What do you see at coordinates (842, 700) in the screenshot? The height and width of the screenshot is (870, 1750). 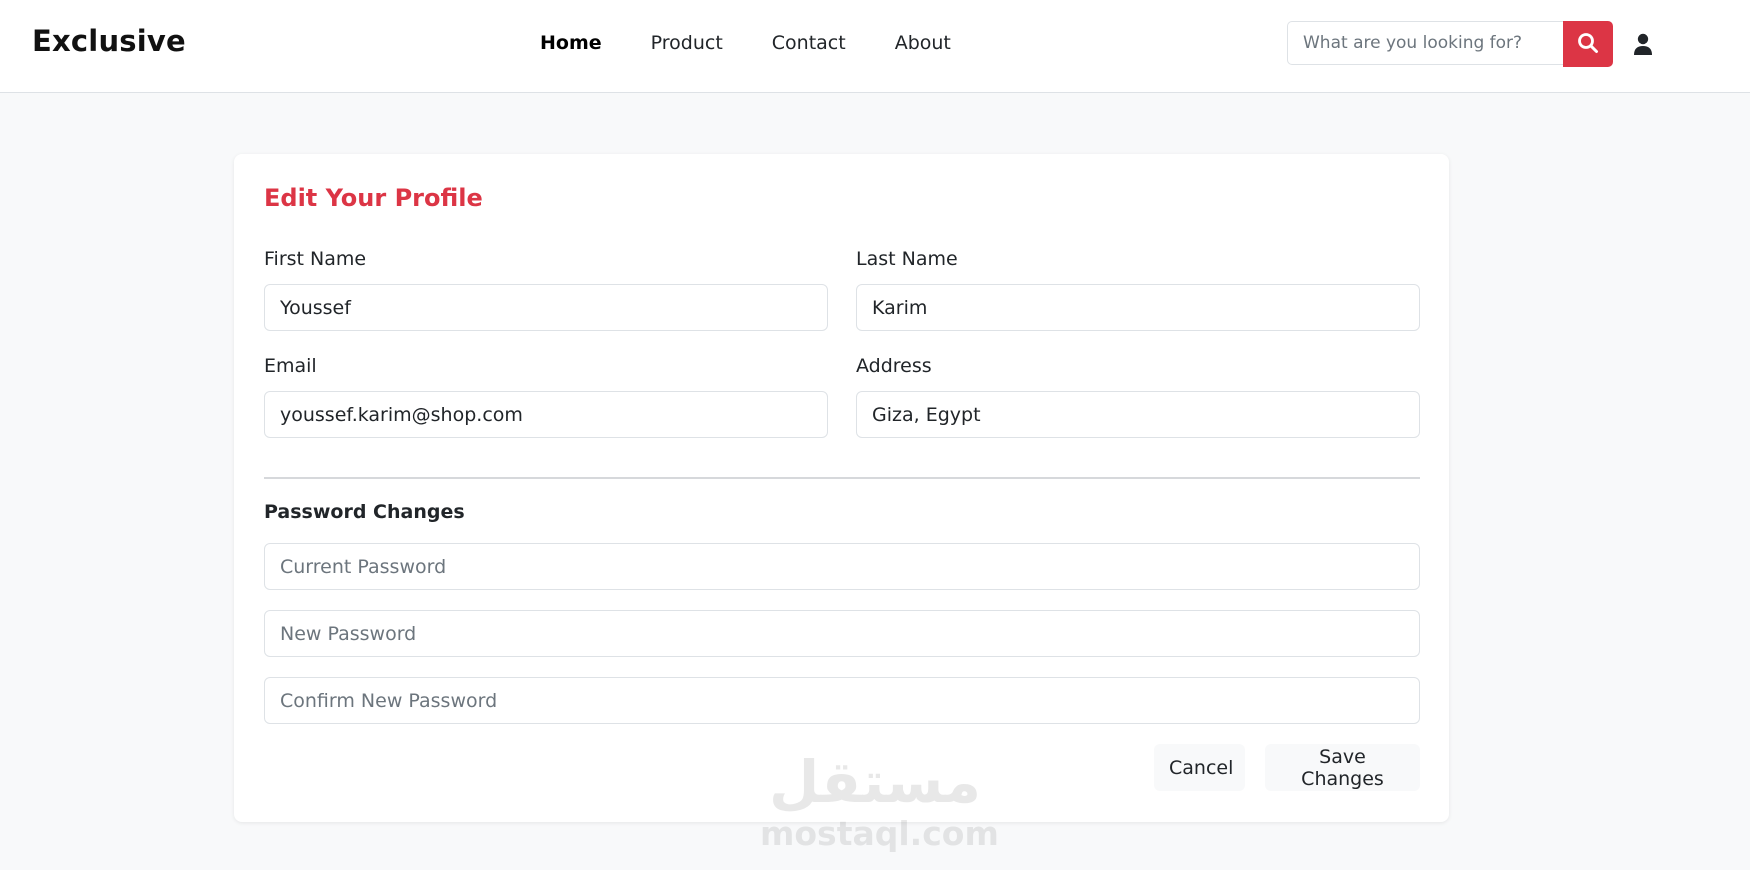 I see `confirm-password-field` at bounding box center [842, 700].